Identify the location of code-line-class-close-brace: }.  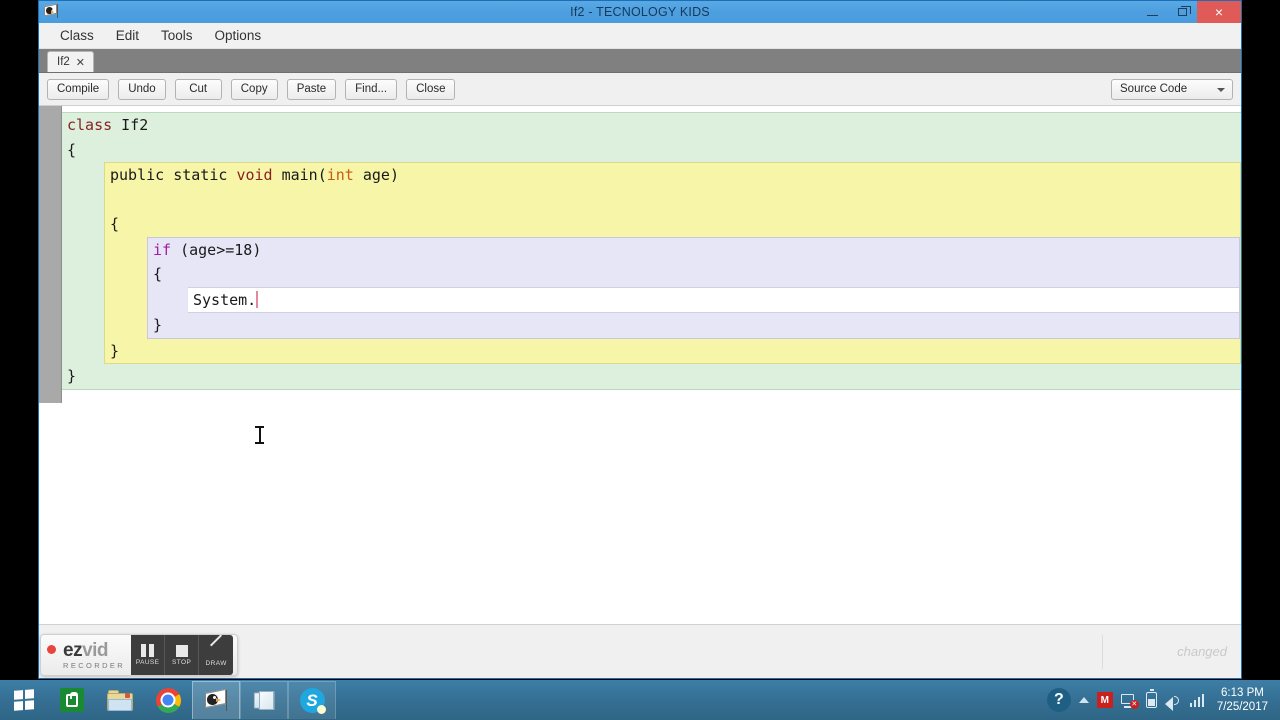
(72, 376).